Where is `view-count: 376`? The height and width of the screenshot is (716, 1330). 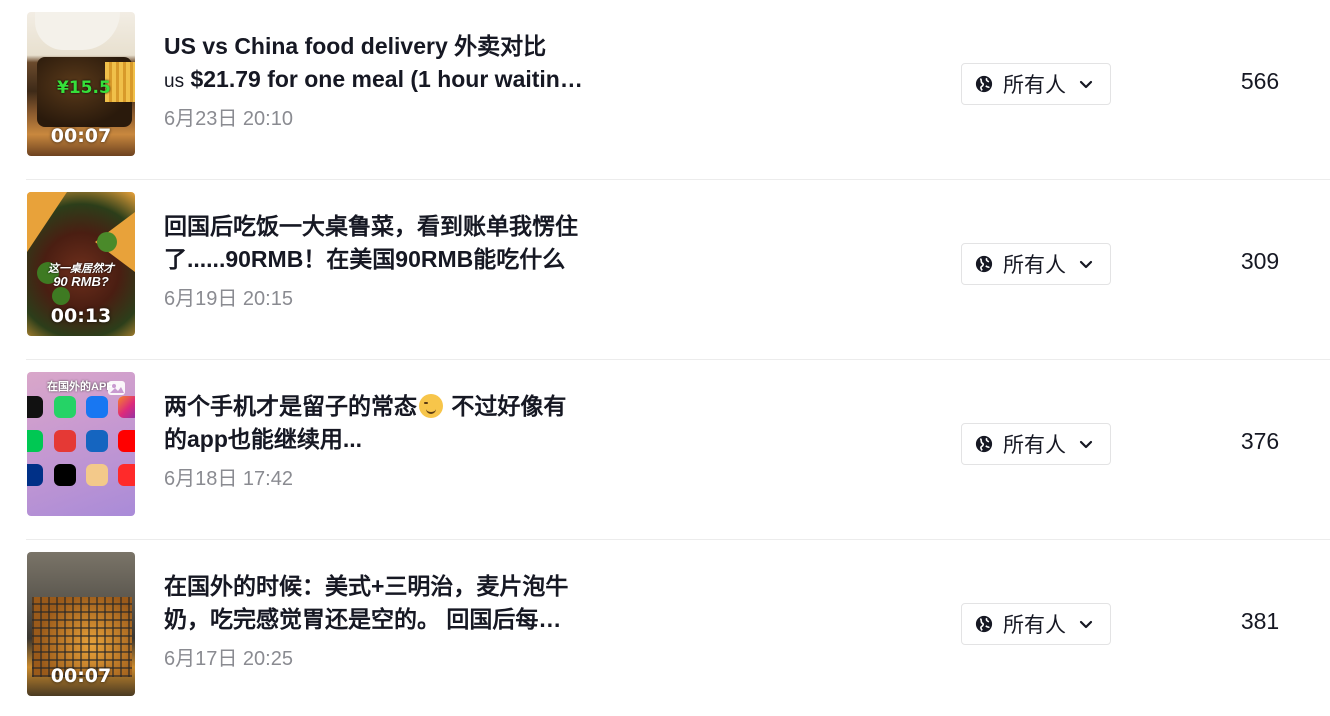
view-count: 376 is located at coordinates (1260, 441).